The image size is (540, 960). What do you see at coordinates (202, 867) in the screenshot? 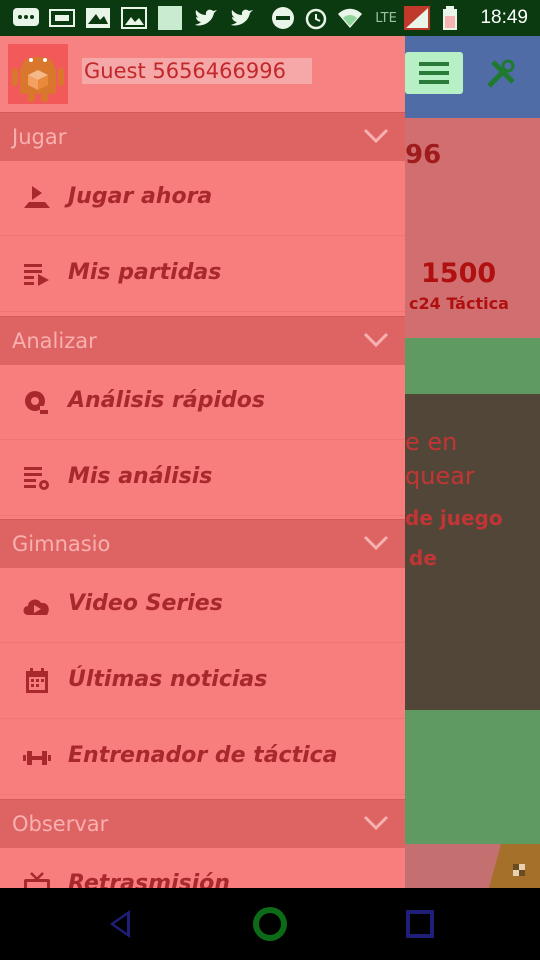
I see `menu-item-retrasmision: Retrasmisión` at bounding box center [202, 867].